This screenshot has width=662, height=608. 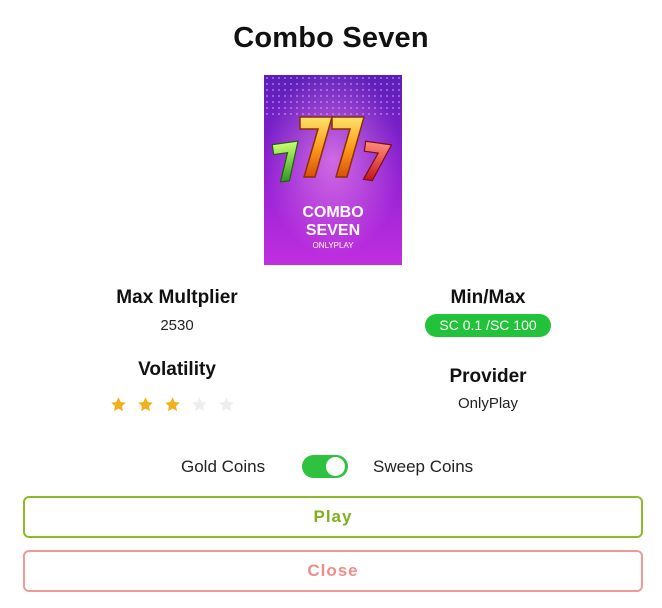 I want to click on game-thumbnail: COMBO SEVEN ONLYPLAY, so click(x=333, y=170).